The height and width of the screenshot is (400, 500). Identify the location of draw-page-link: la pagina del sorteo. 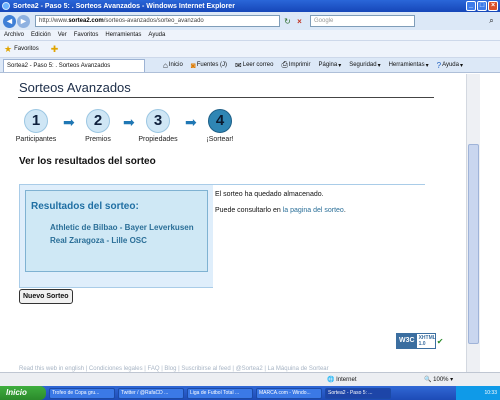
(313, 210).